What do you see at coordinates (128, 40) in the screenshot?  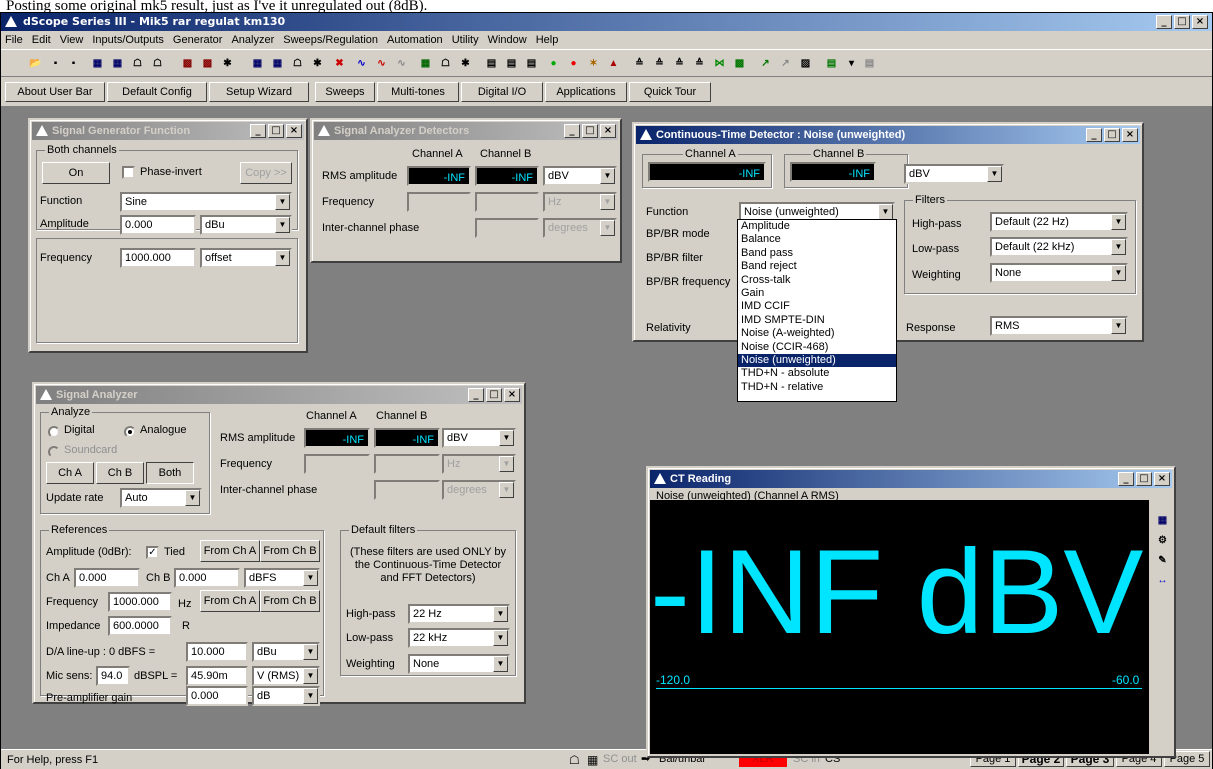 I see `menu-inputs-outputs: Inputs/Outputs` at bounding box center [128, 40].